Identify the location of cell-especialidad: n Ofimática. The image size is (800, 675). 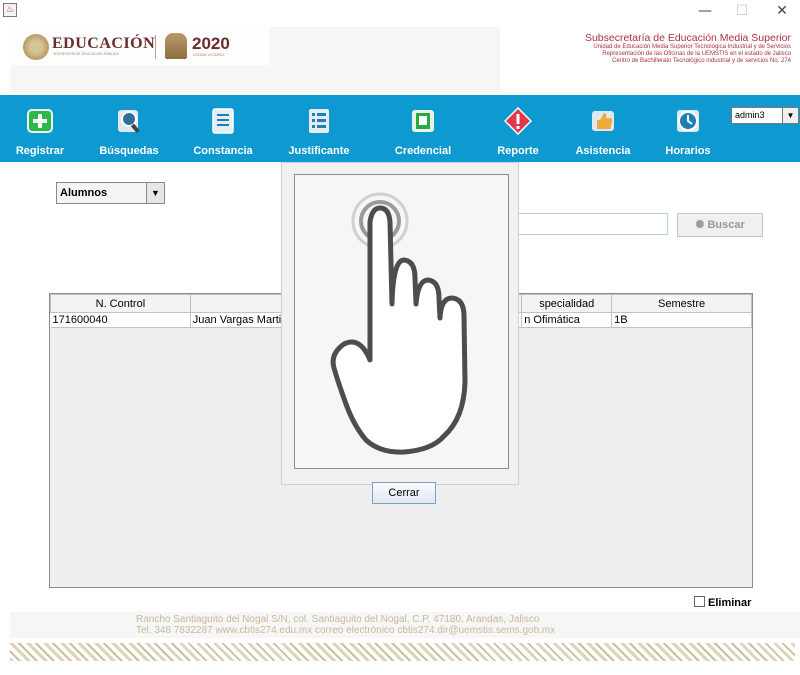
(567, 320).